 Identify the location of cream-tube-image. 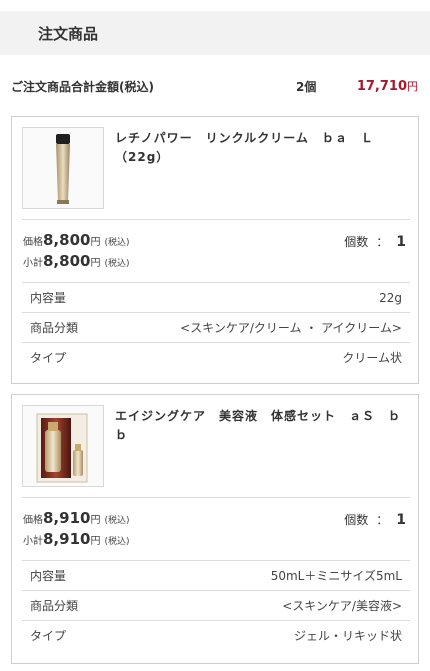
(63, 169).